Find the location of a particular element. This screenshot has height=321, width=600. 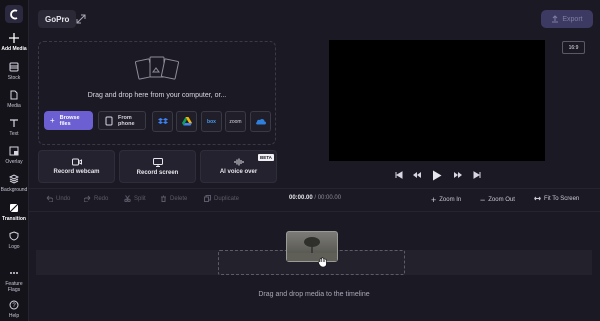

sidebar-item-background: Background is located at coordinates (14, 183).